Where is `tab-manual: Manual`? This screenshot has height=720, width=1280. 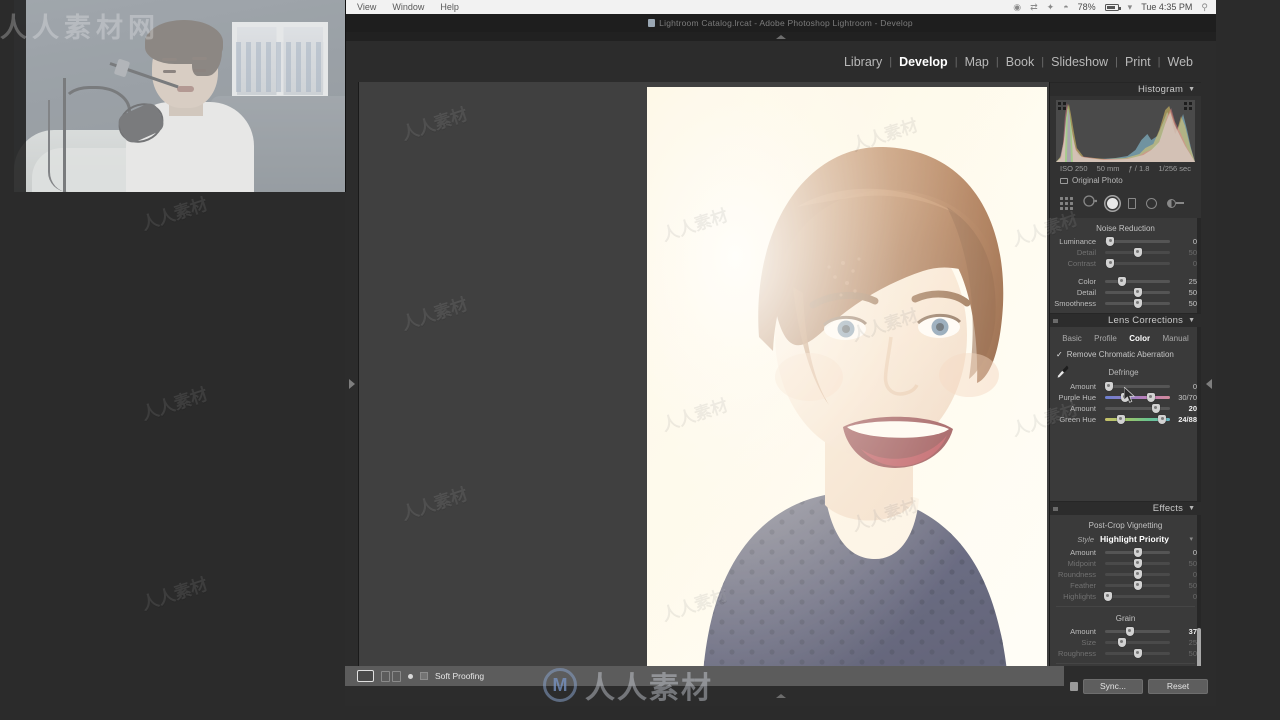
tab-manual: Manual is located at coordinates (1176, 338).